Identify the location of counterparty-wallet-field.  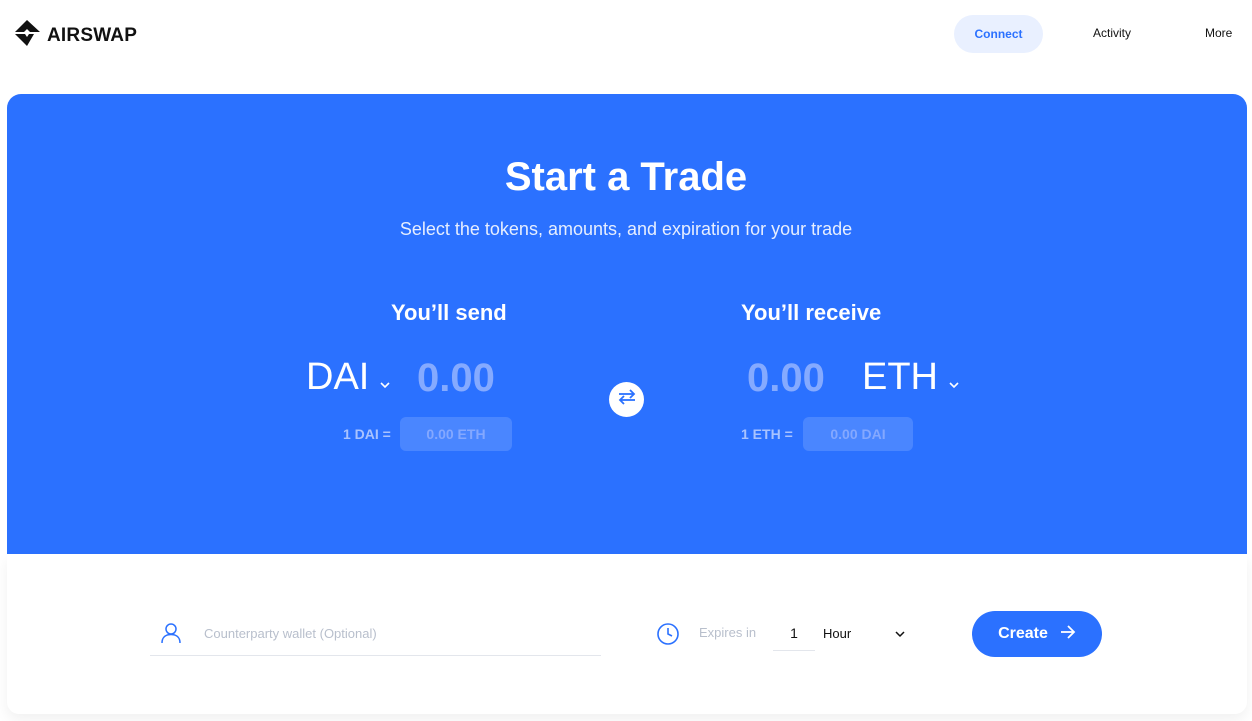
(375, 633).